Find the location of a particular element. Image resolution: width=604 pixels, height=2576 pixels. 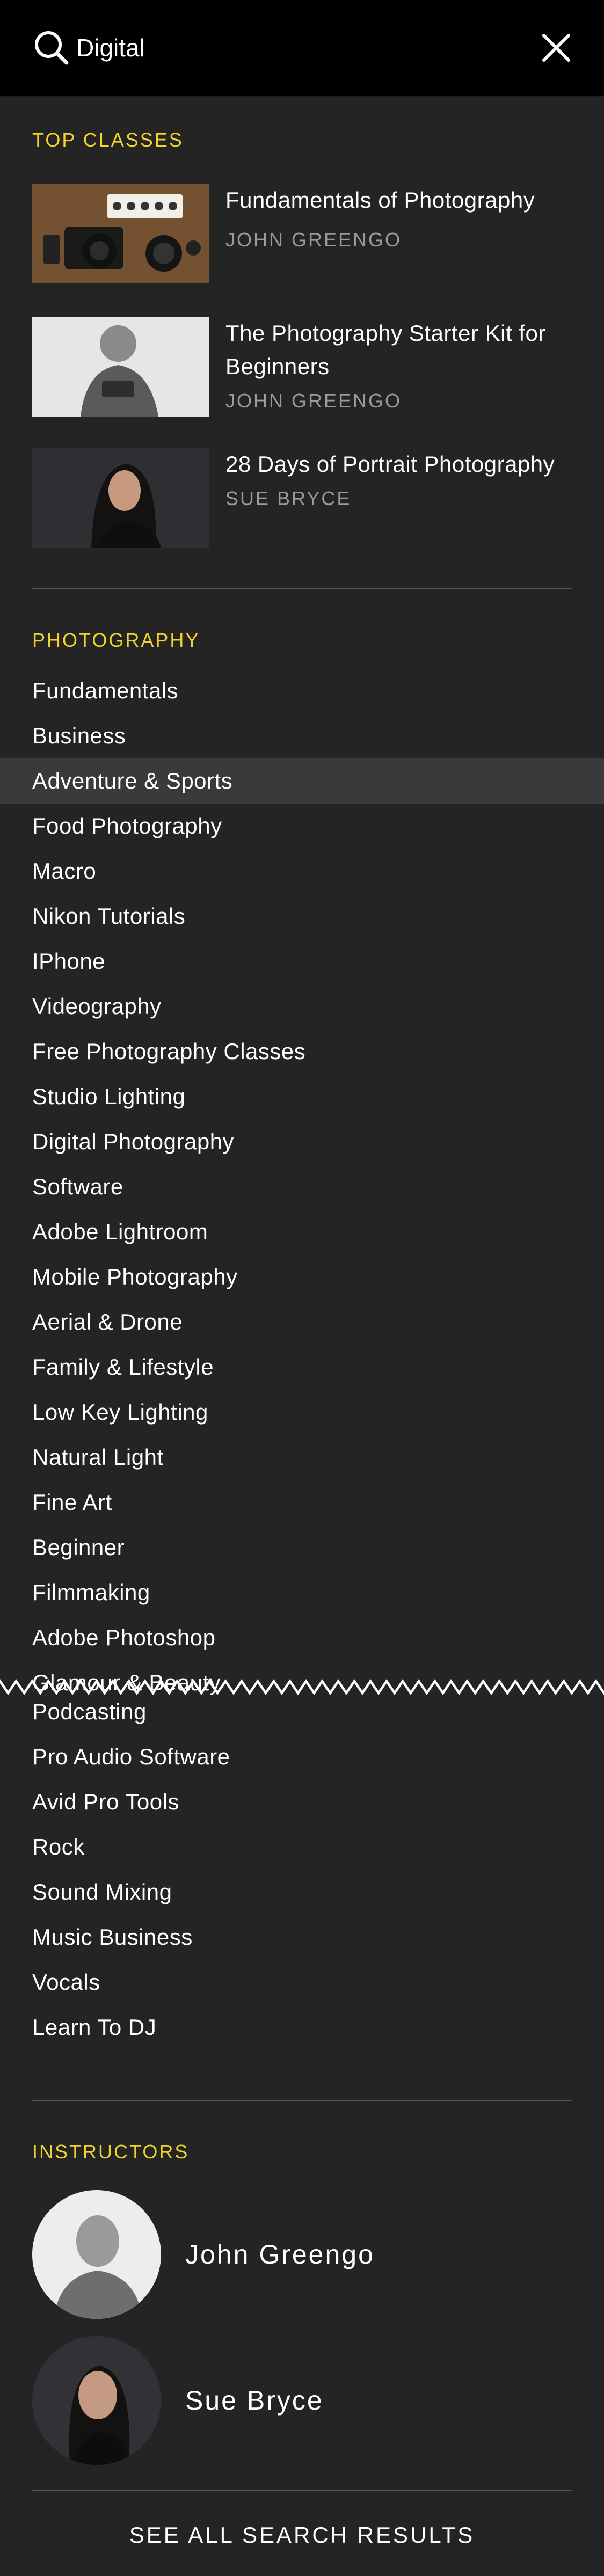

top-classes-heading: TOP CLASSES is located at coordinates (108, 140).